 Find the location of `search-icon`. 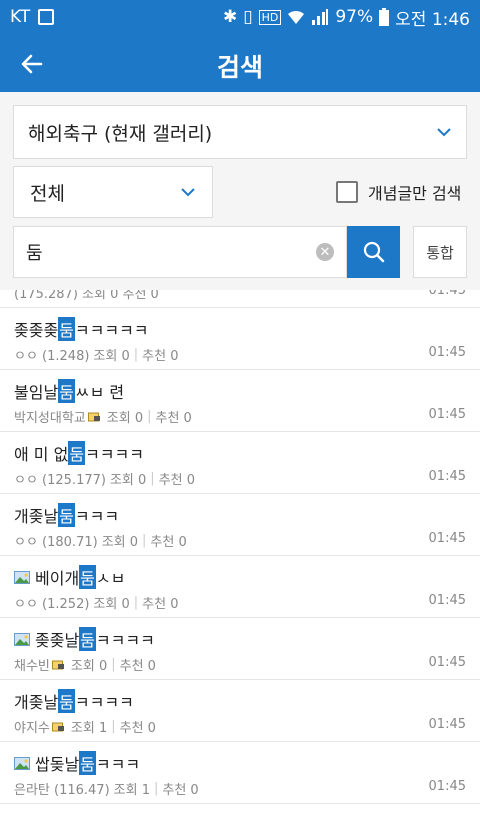

search-icon is located at coordinates (373, 252).